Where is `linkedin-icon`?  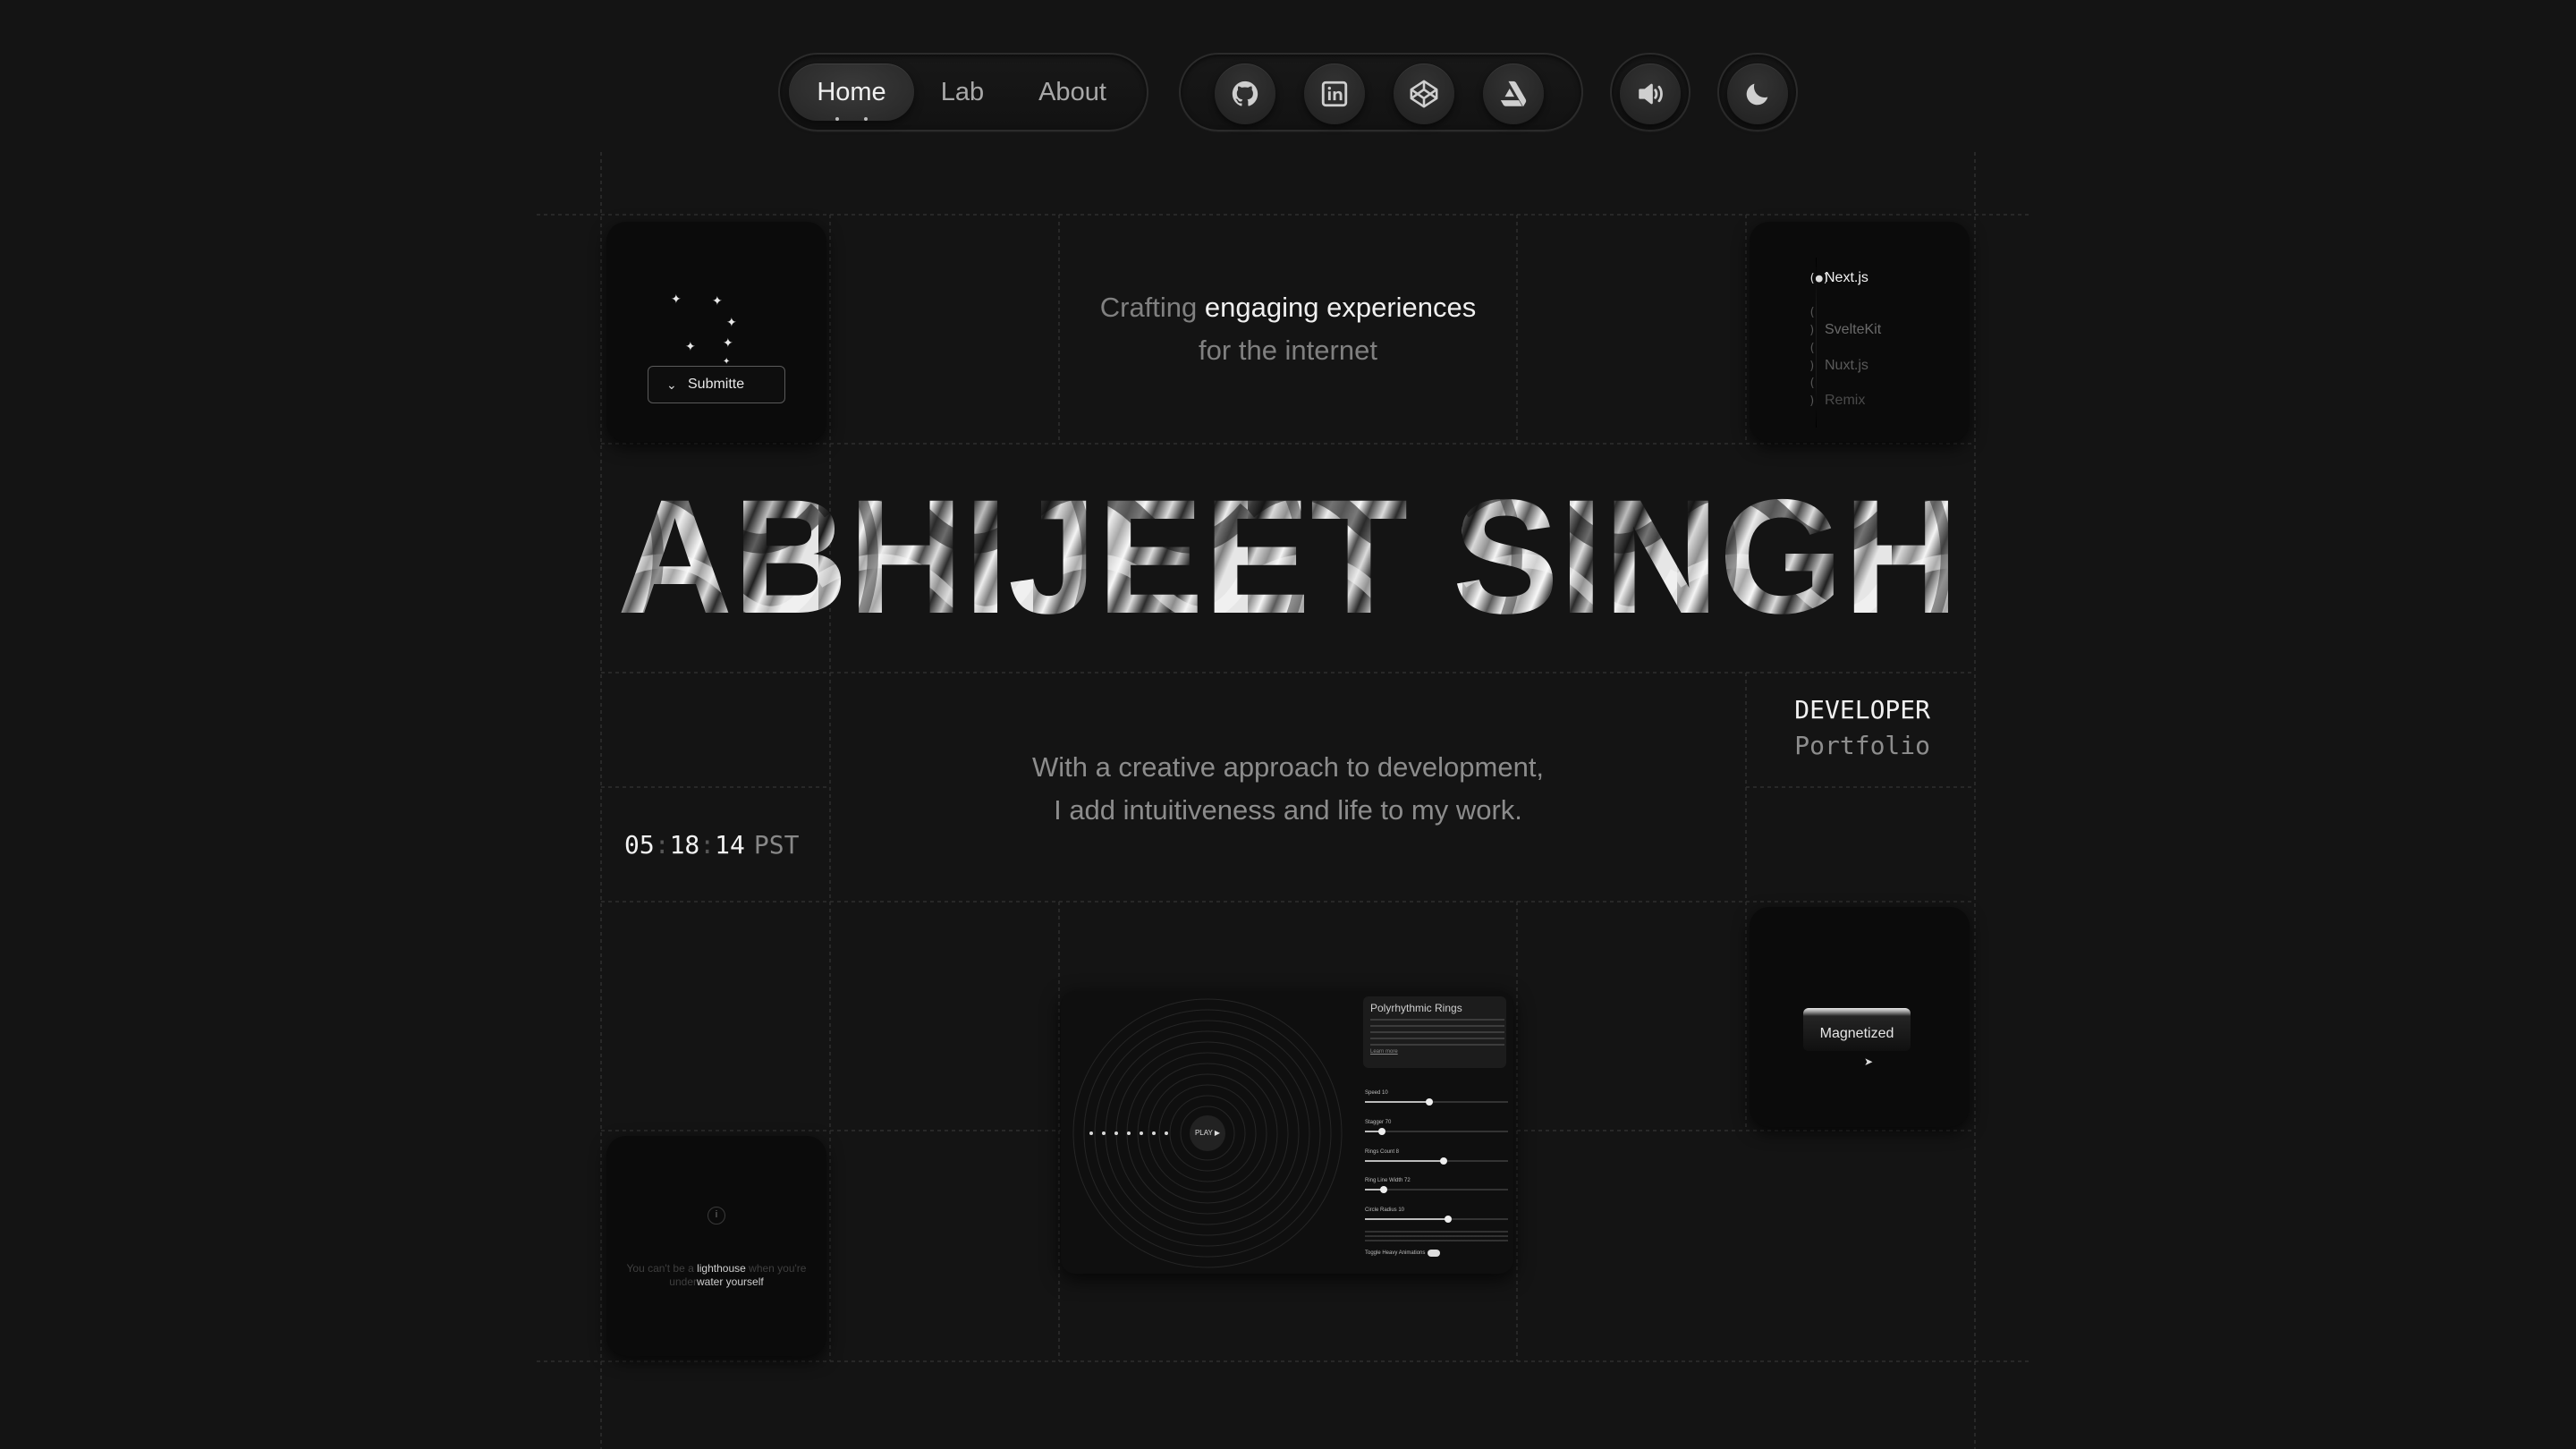 linkedin-icon is located at coordinates (1334, 94).